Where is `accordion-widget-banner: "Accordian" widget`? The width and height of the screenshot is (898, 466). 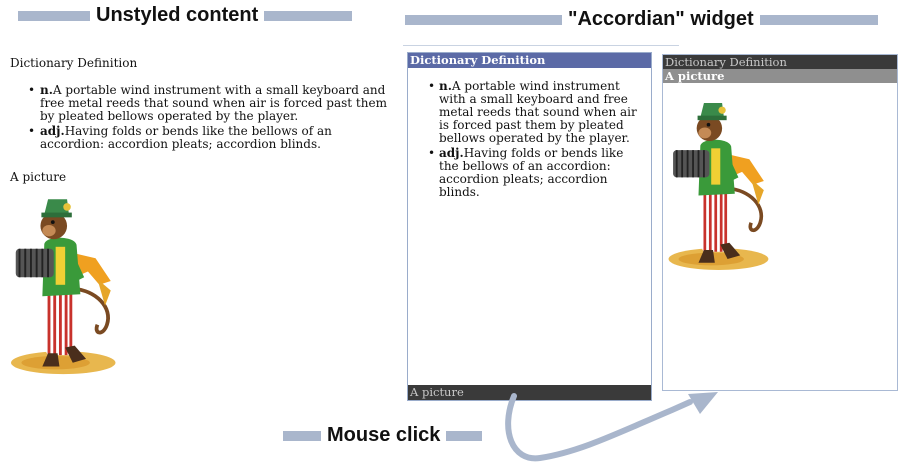 accordion-widget-banner: "Accordian" widget is located at coordinates (641, 19).